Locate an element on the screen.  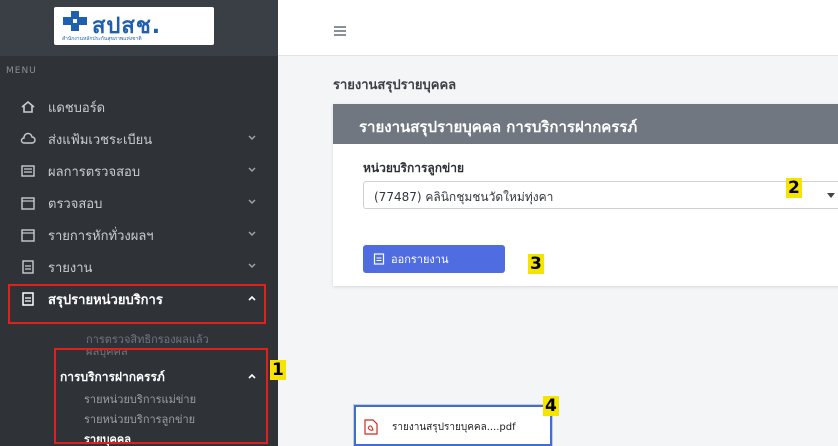
sidebar-item-label: ผลการตรวจสอบ is located at coordinates (94, 172).